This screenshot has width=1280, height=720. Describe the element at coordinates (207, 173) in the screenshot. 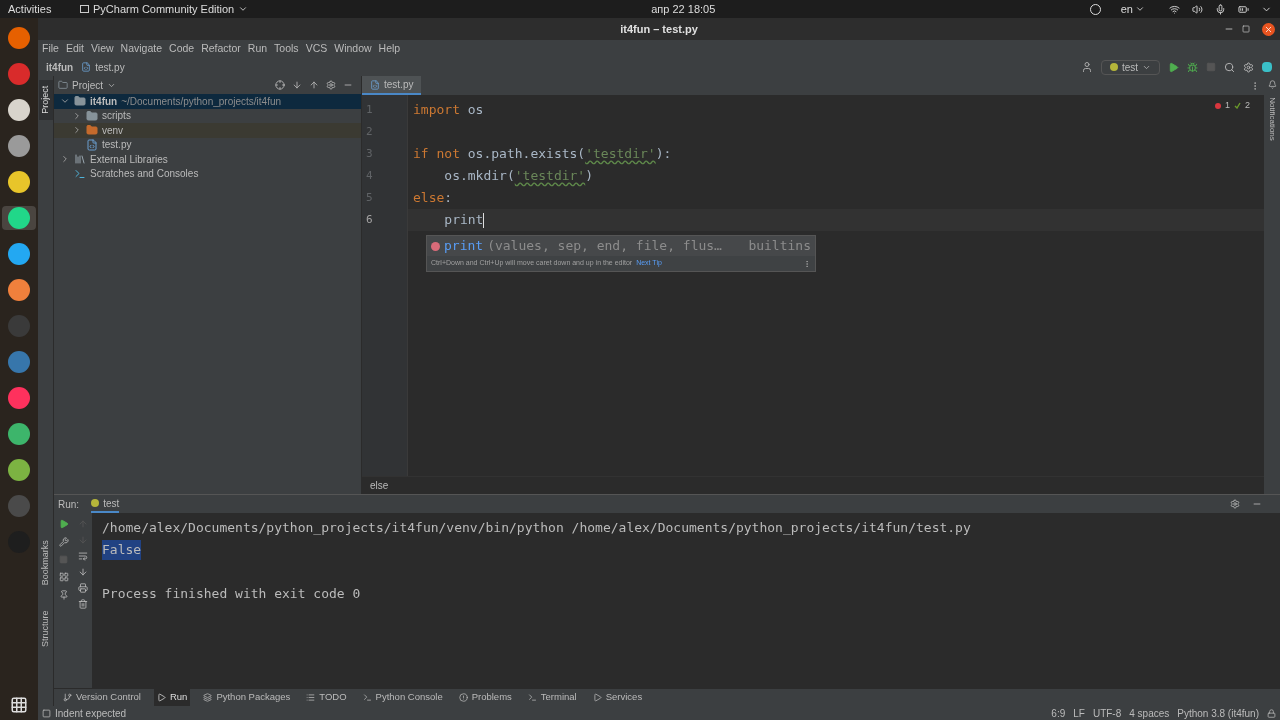

I see `tree-item: Scratches and Consoles` at that location.